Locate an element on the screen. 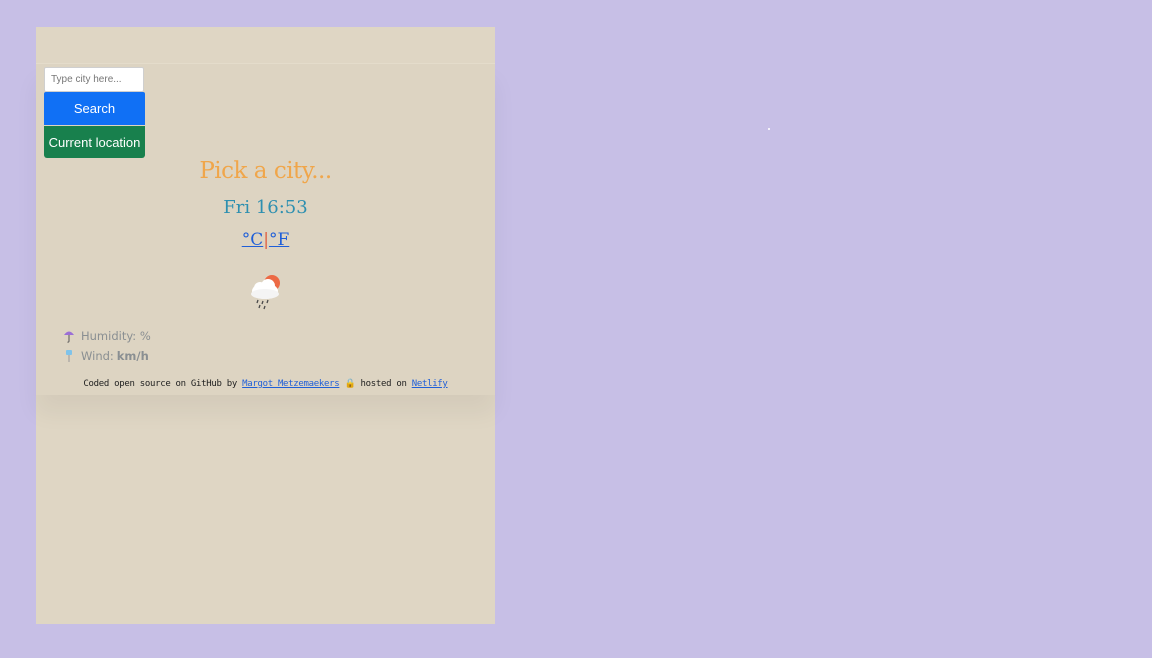  humidity-unit: % is located at coordinates (145, 336).